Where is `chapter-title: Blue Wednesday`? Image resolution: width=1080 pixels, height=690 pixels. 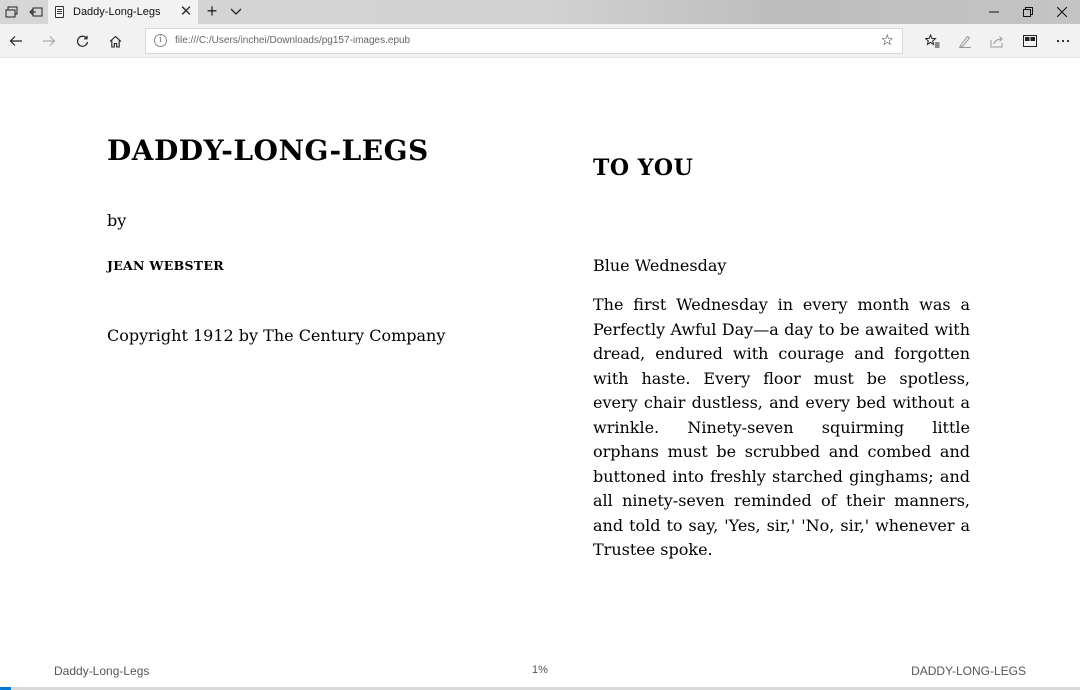 chapter-title: Blue Wednesday is located at coordinates (660, 265).